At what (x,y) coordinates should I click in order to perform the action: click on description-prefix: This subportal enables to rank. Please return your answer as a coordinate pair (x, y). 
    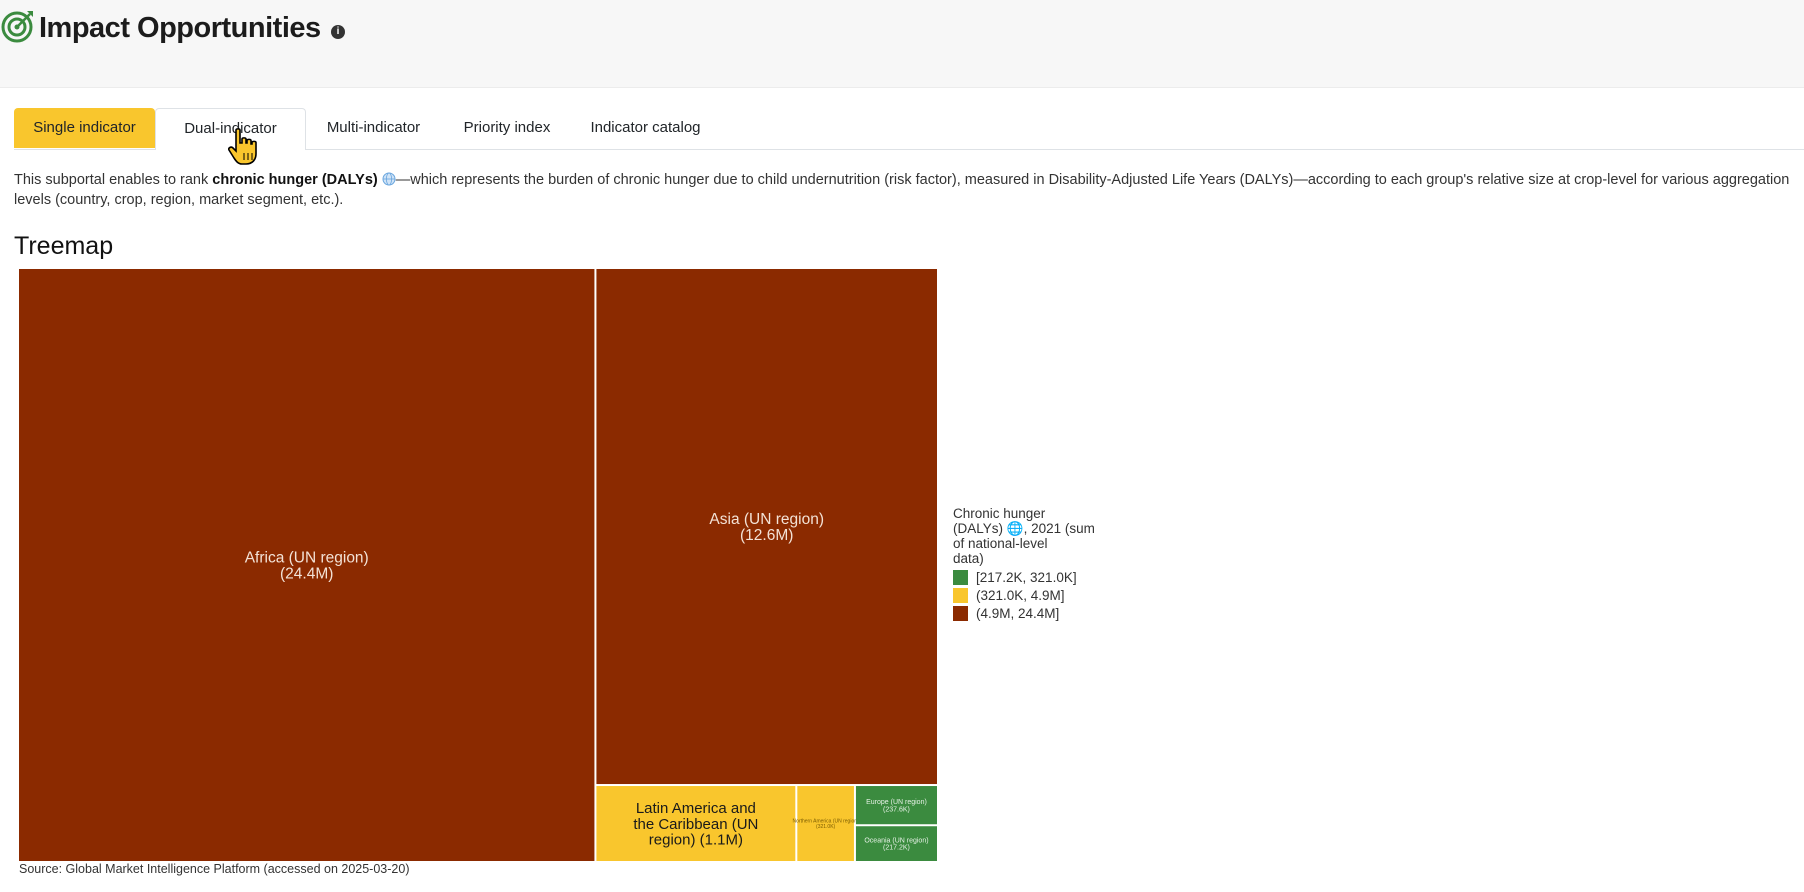
    Looking at the image, I should click on (113, 180).